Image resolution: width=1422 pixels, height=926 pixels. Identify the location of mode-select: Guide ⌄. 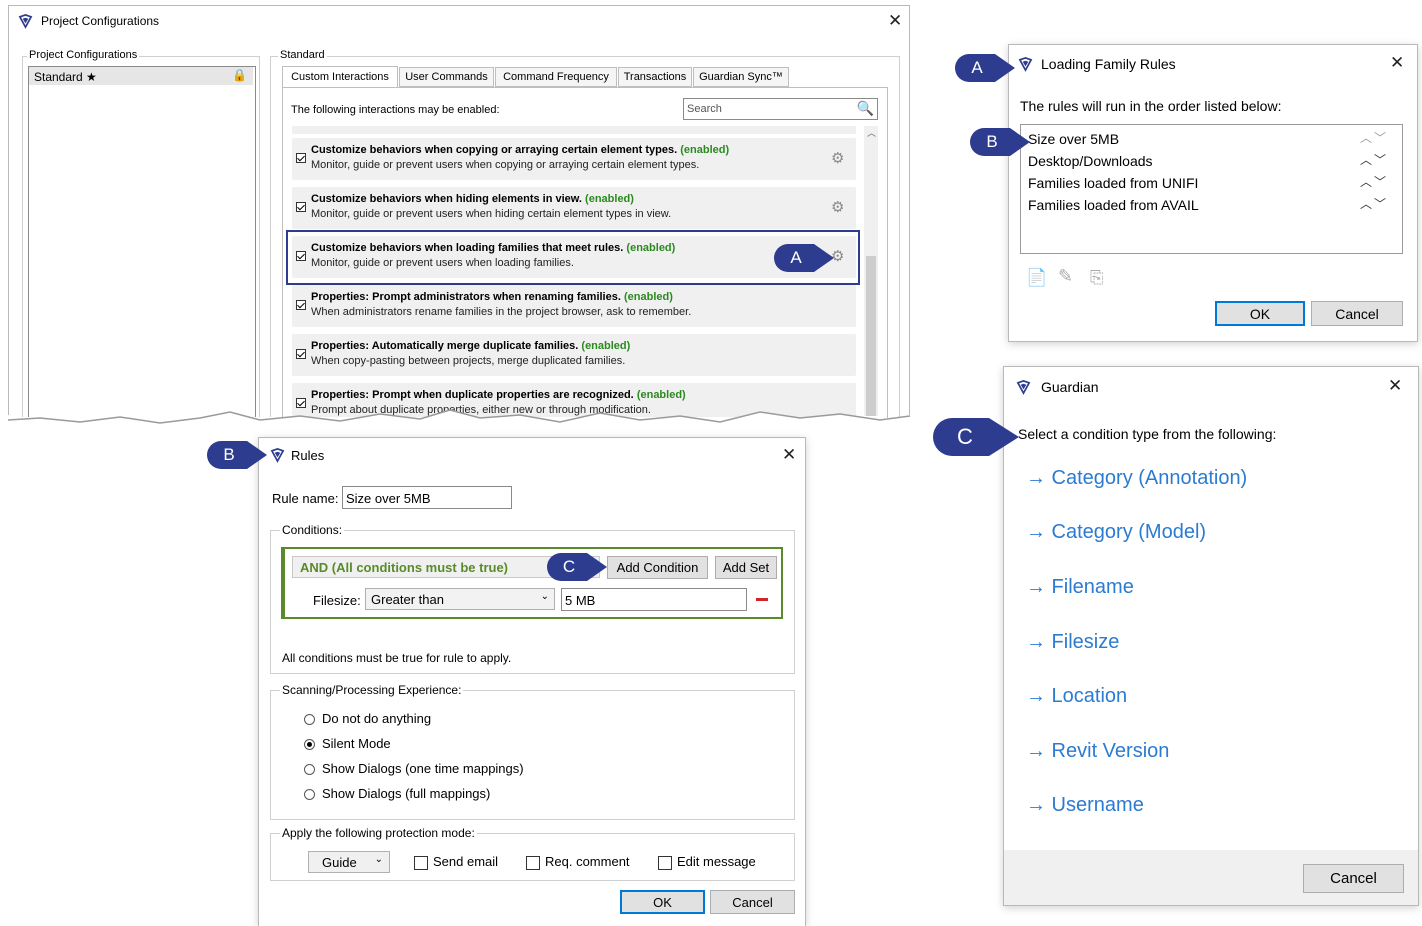
(349, 862).